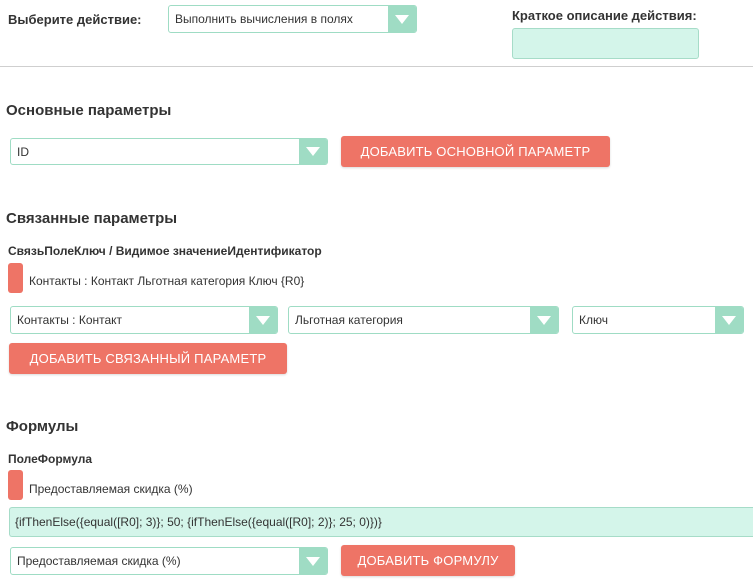 The image size is (753, 582). Describe the element at coordinates (604, 15) in the screenshot. I see `description-label: Краткое описание действия:` at that location.